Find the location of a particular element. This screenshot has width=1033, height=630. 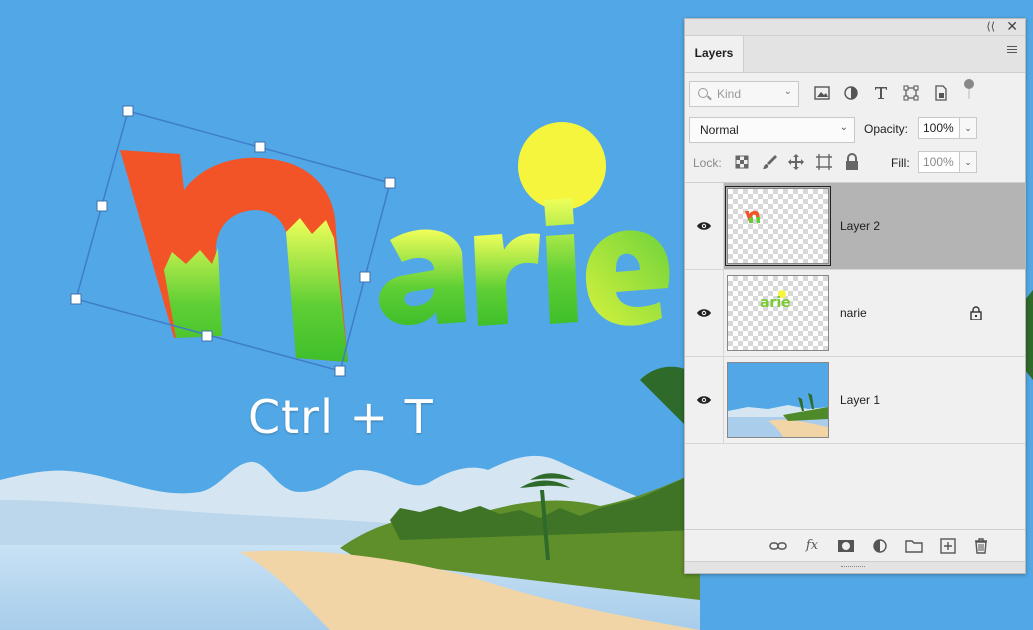

lock-artboard-icon is located at coordinates (824, 162).